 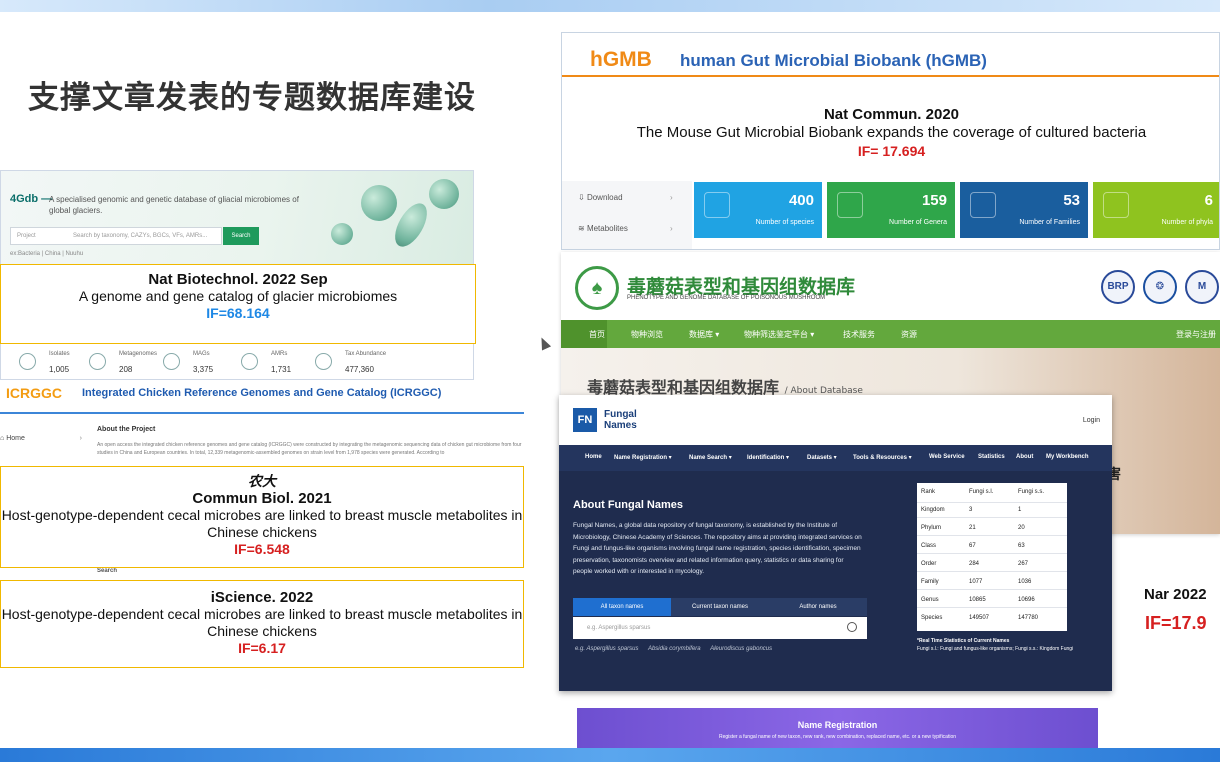 I want to click on sidebar-item-home: ⌂ Home ›, so click(x=42, y=438).